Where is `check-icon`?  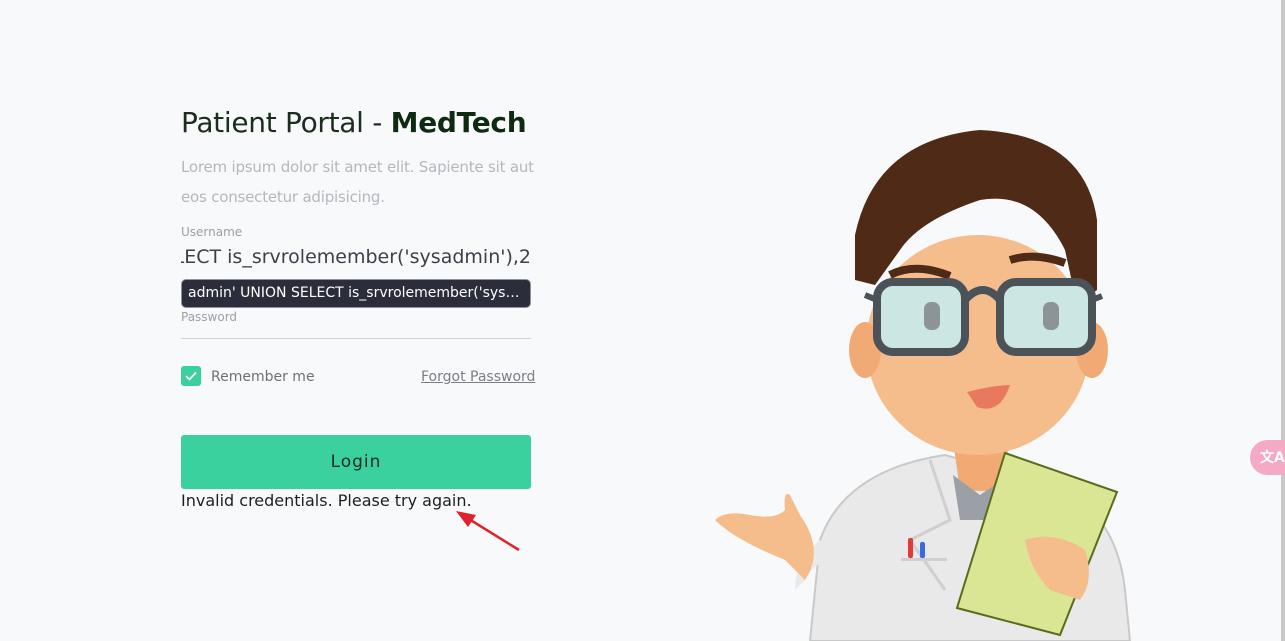
check-icon is located at coordinates (191, 376).